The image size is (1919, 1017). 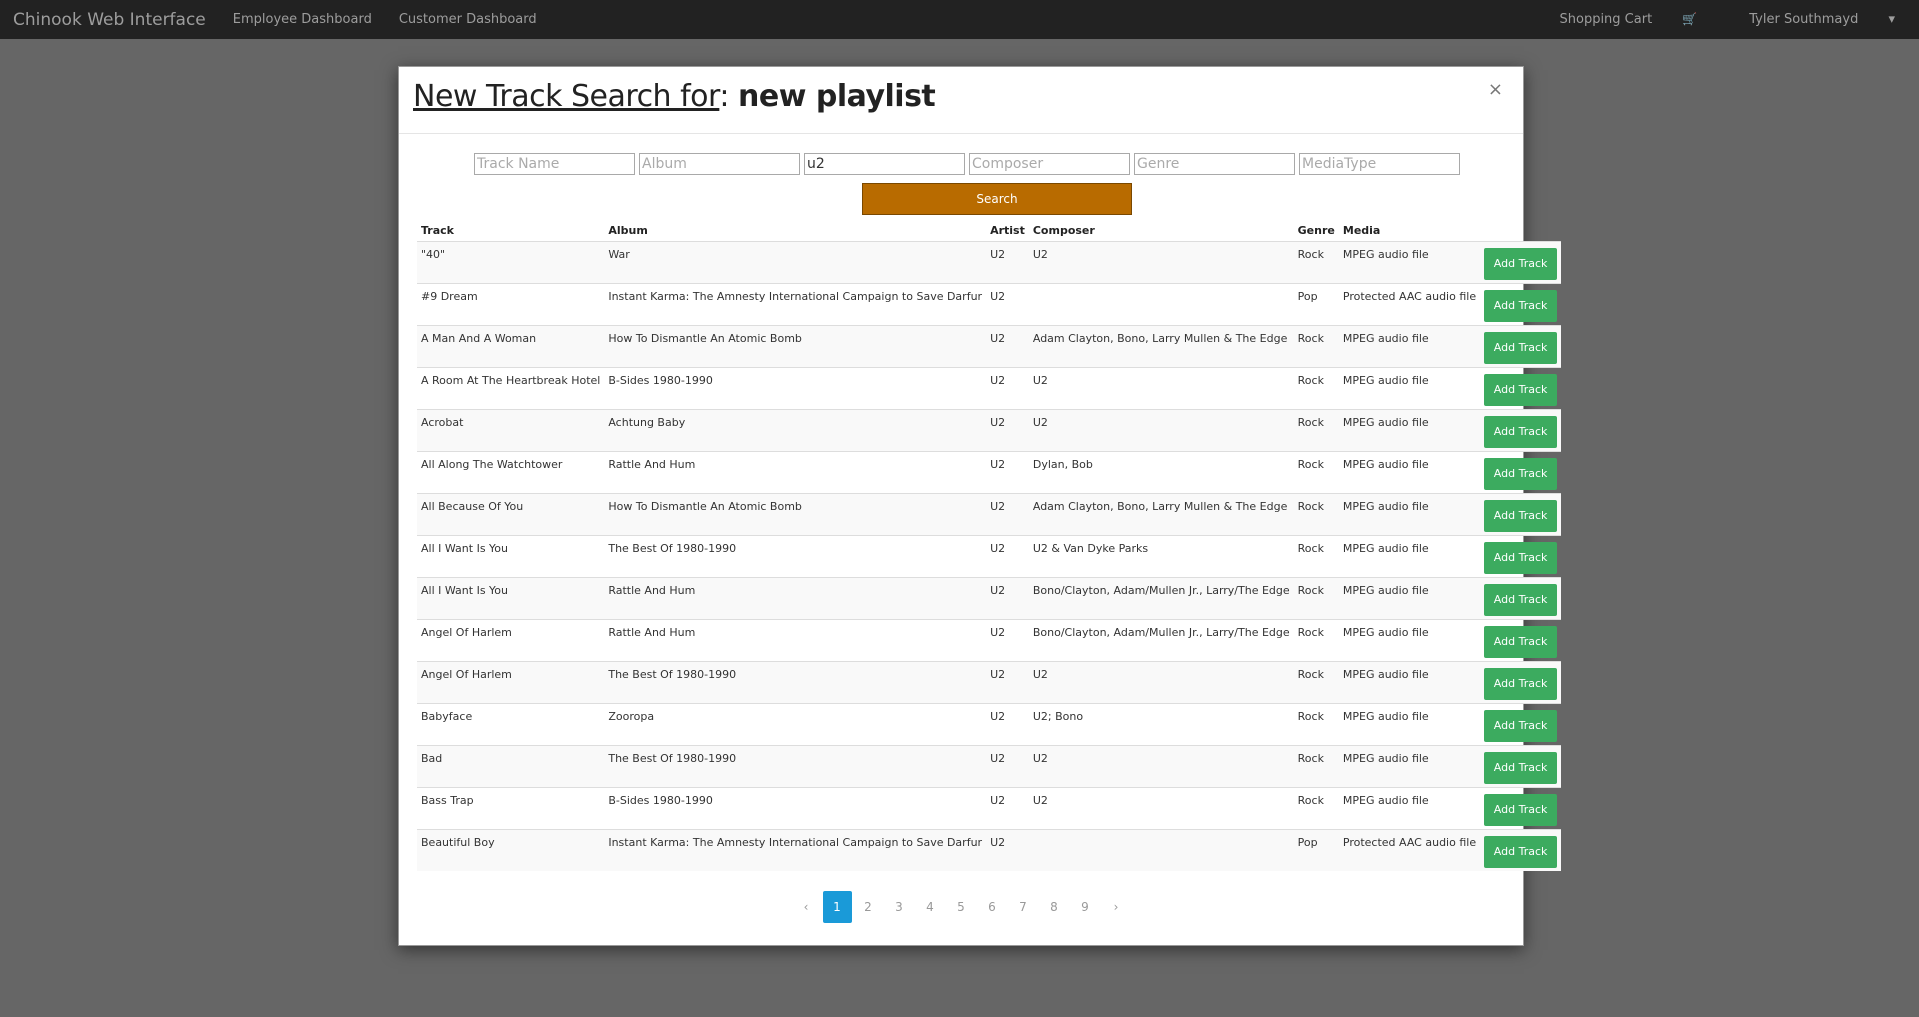 I want to click on caret-down-icon: ▾, so click(x=1891, y=19).